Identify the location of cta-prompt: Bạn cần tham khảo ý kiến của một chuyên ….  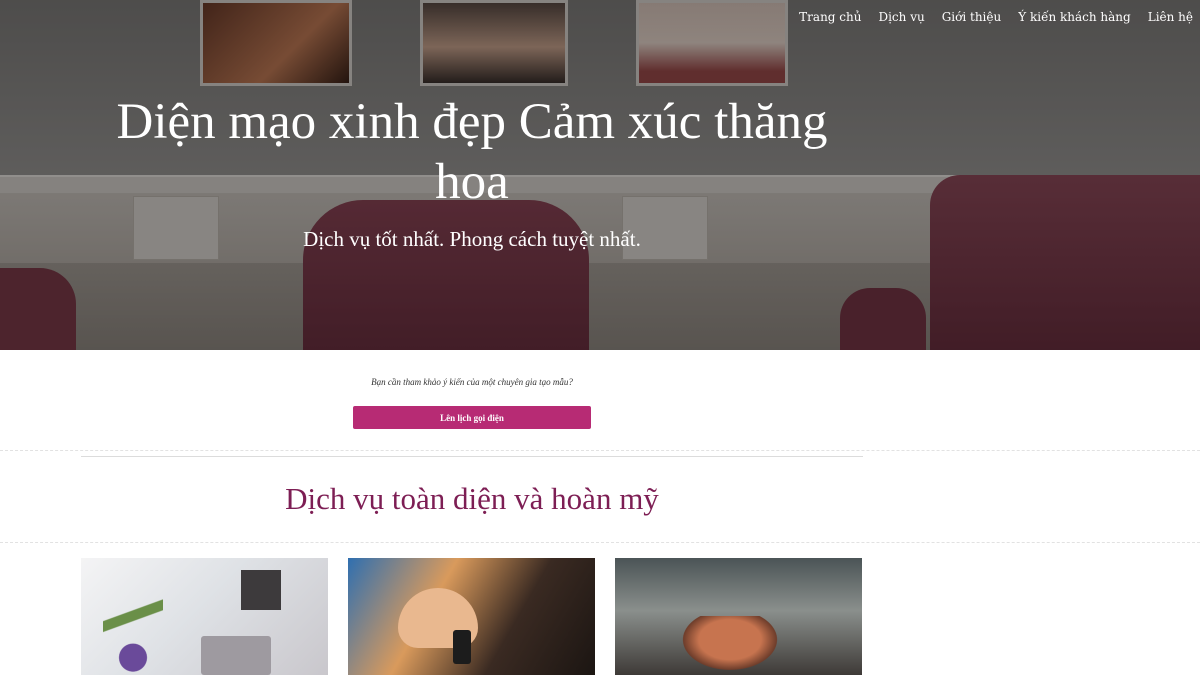
(472, 382).